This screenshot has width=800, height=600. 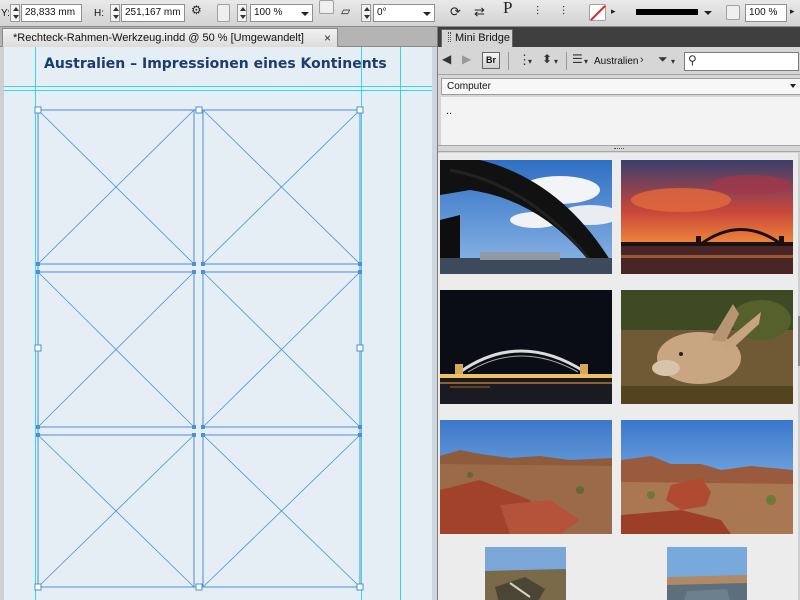 I want to click on shear-icon: ⏥, so click(x=345, y=11).